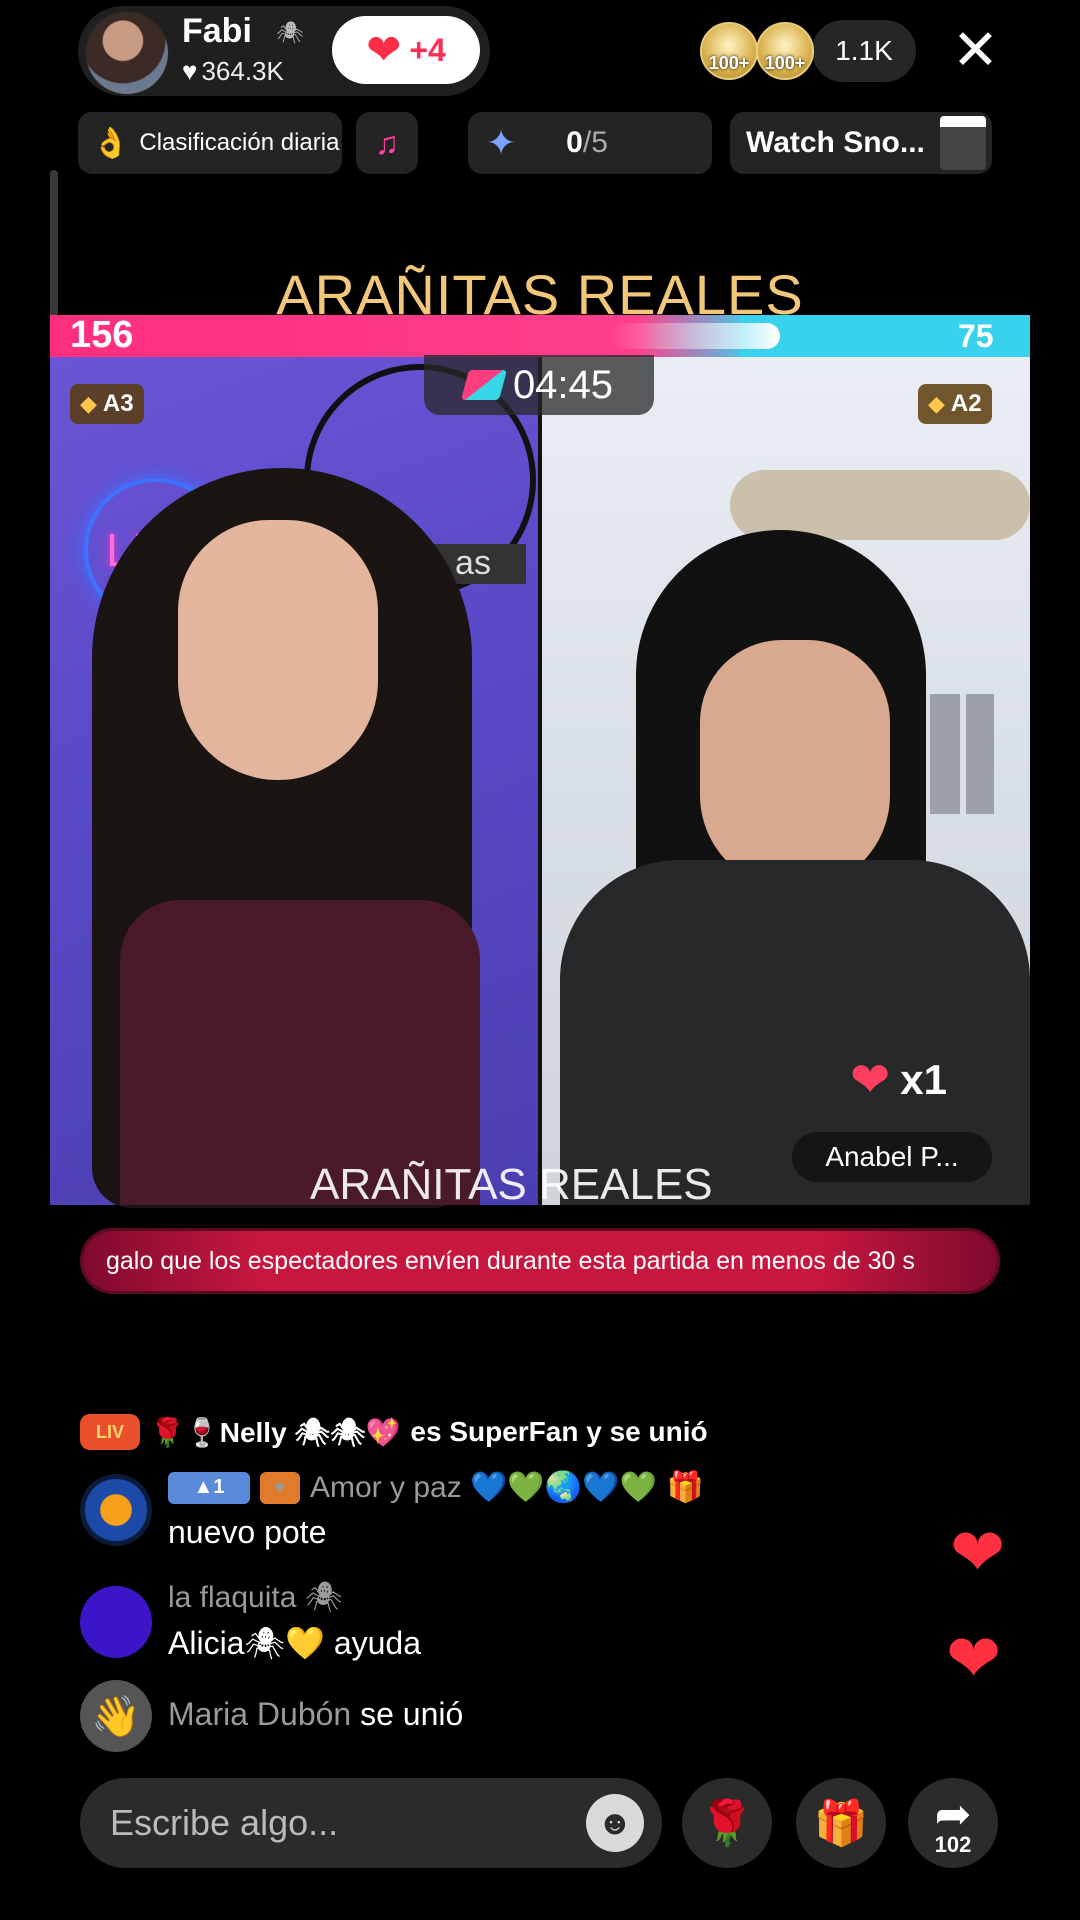  What do you see at coordinates (280, 1487) in the screenshot?
I see `fan-badge: ♥` at bounding box center [280, 1487].